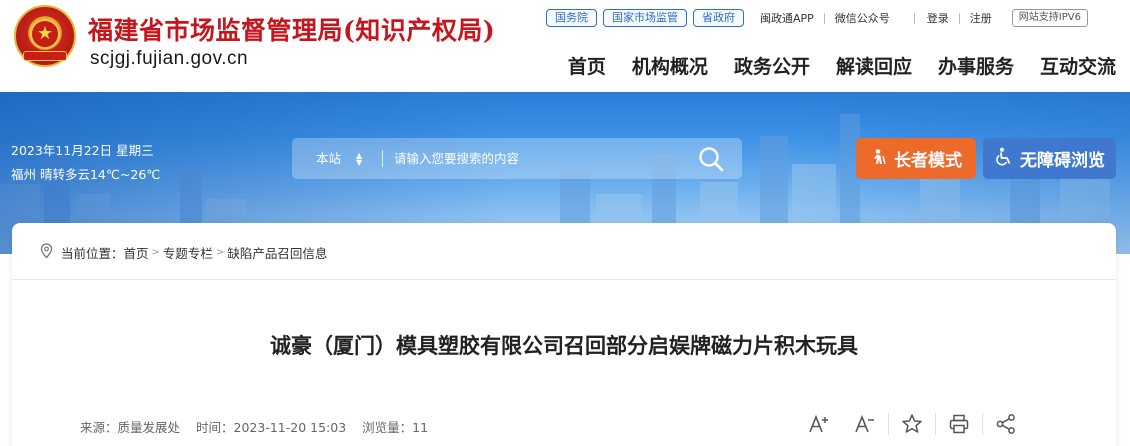  I want to click on breadcrumb-special-topics: 专题专栏, so click(188, 252).